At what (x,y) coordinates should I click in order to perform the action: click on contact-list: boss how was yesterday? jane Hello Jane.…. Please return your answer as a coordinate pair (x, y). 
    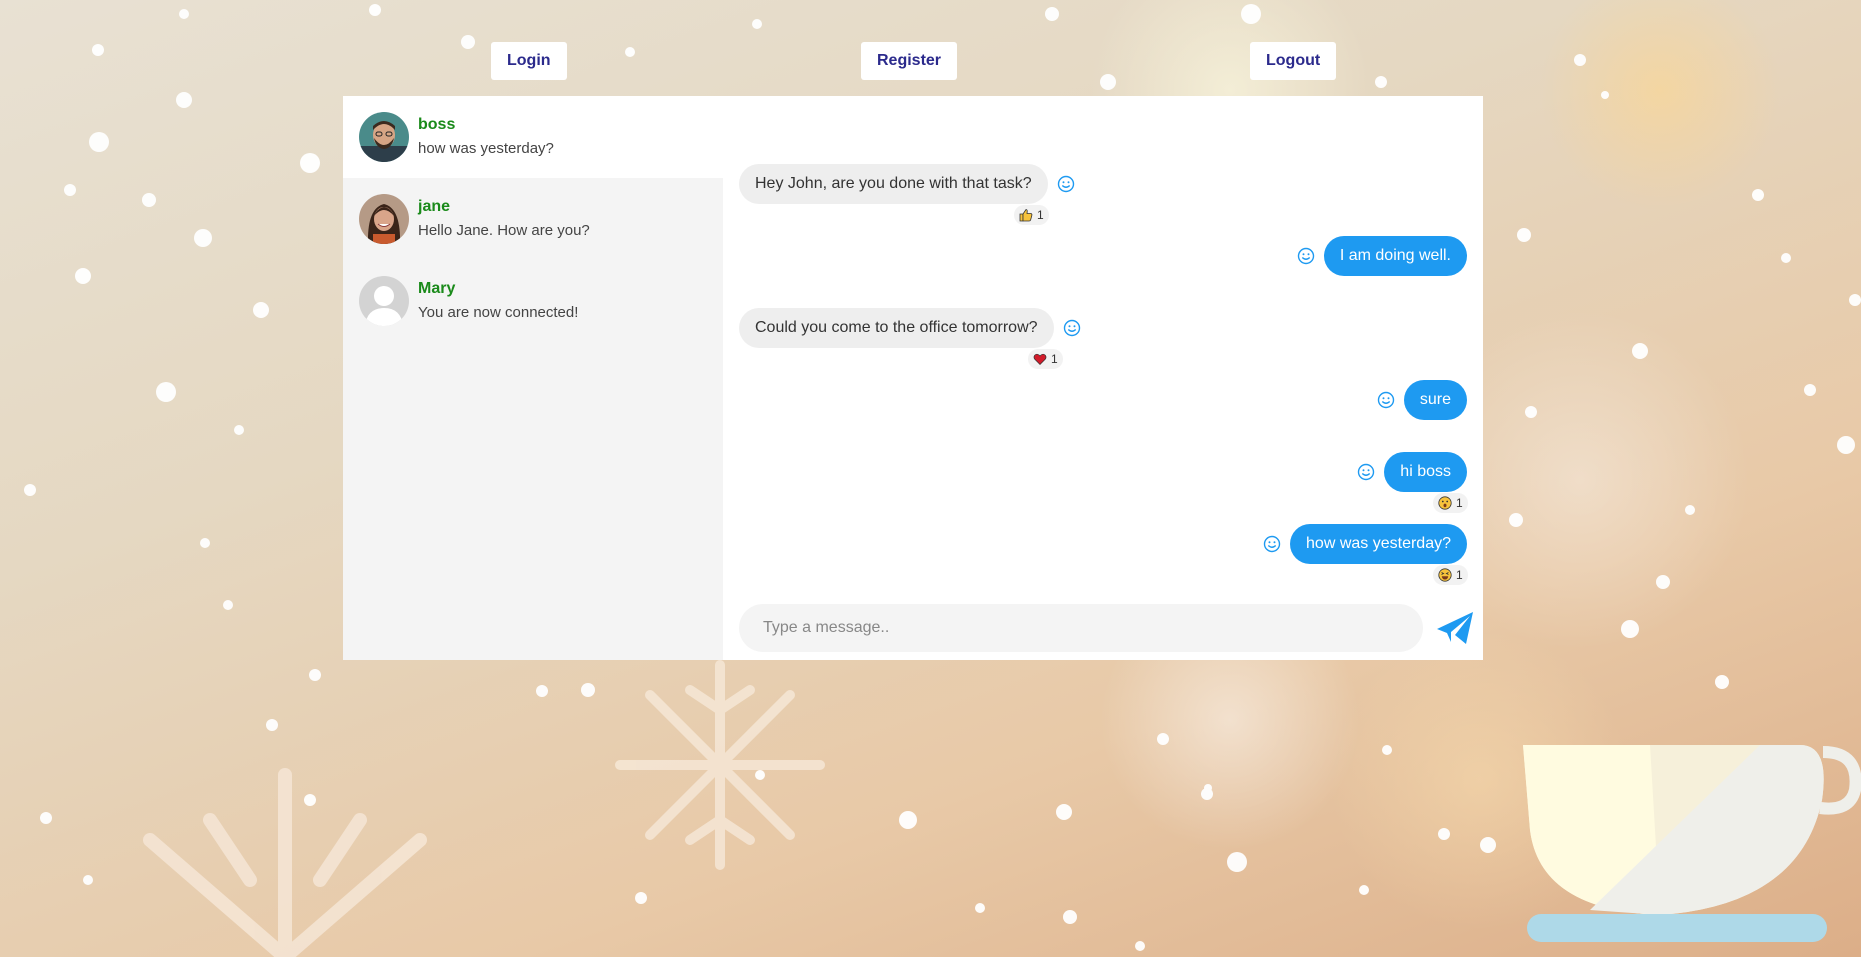
    Looking at the image, I should click on (533, 378).